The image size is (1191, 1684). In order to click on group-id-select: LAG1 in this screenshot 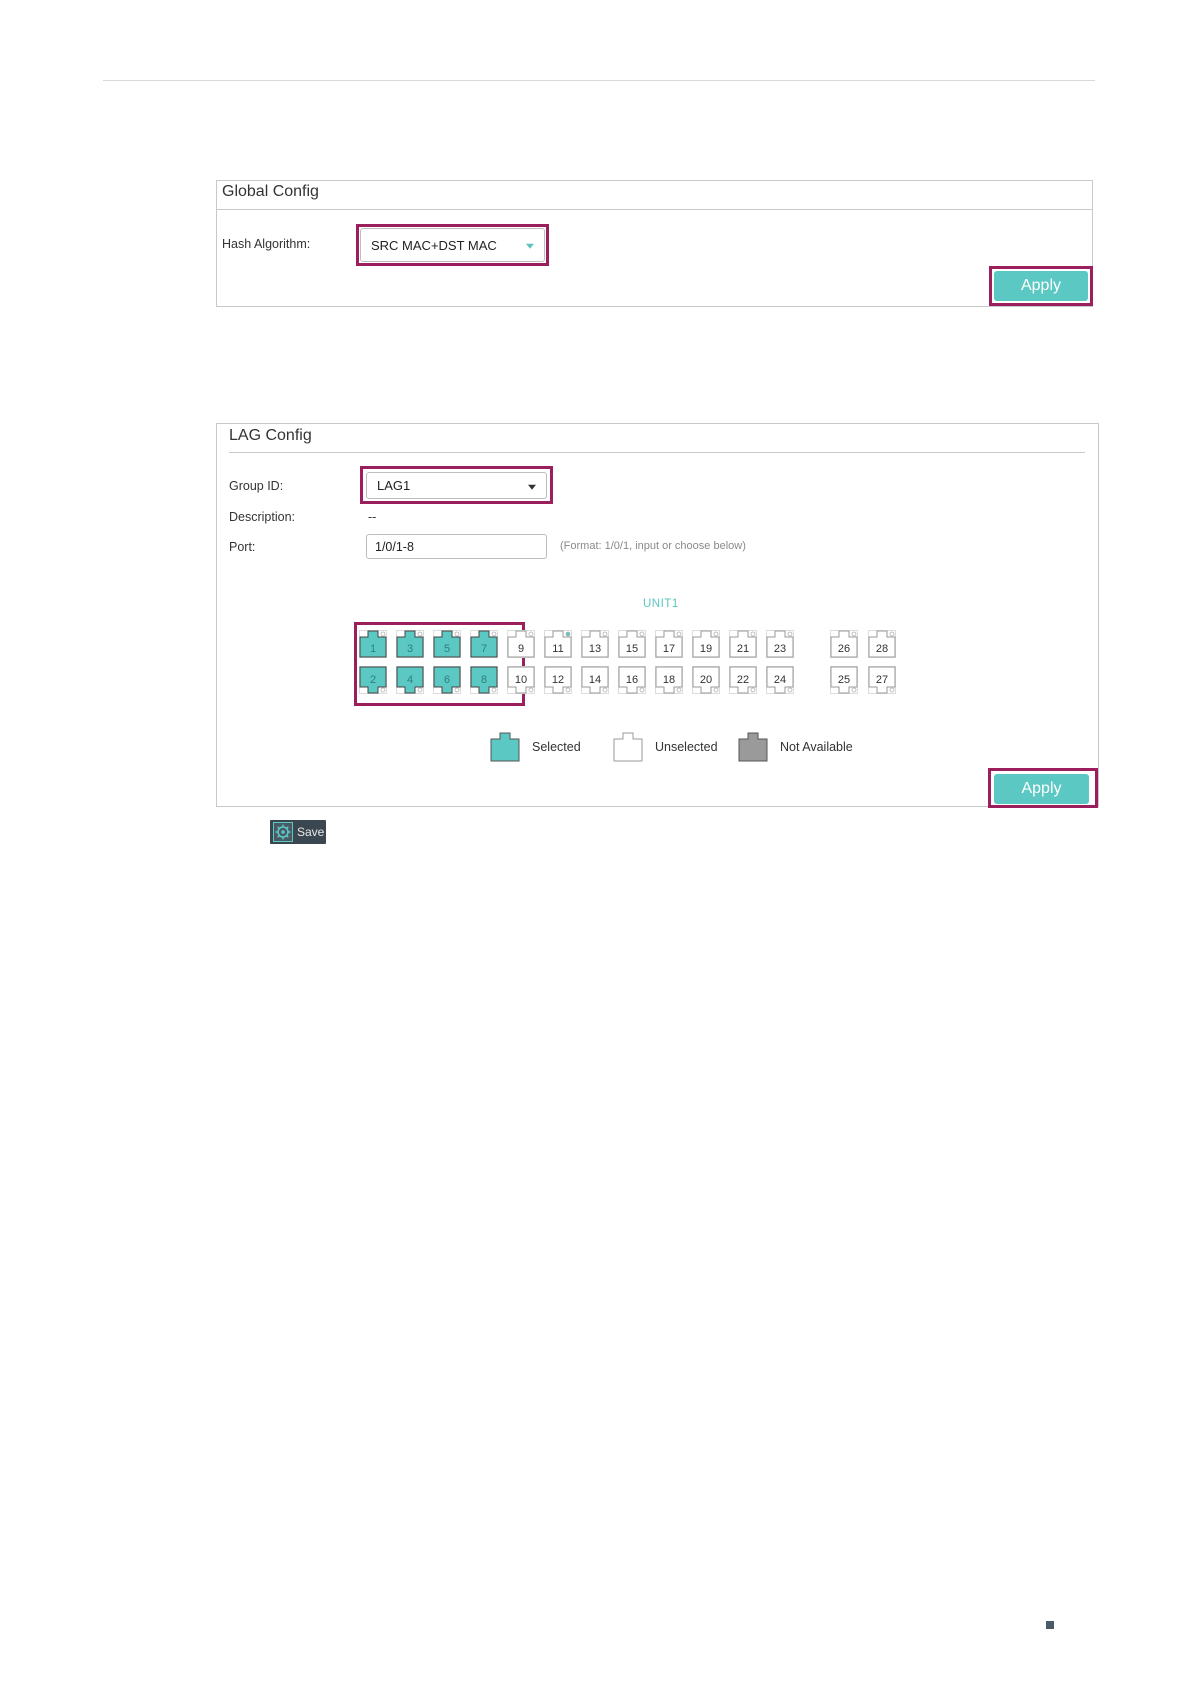, I will do `click(456, 485)`.